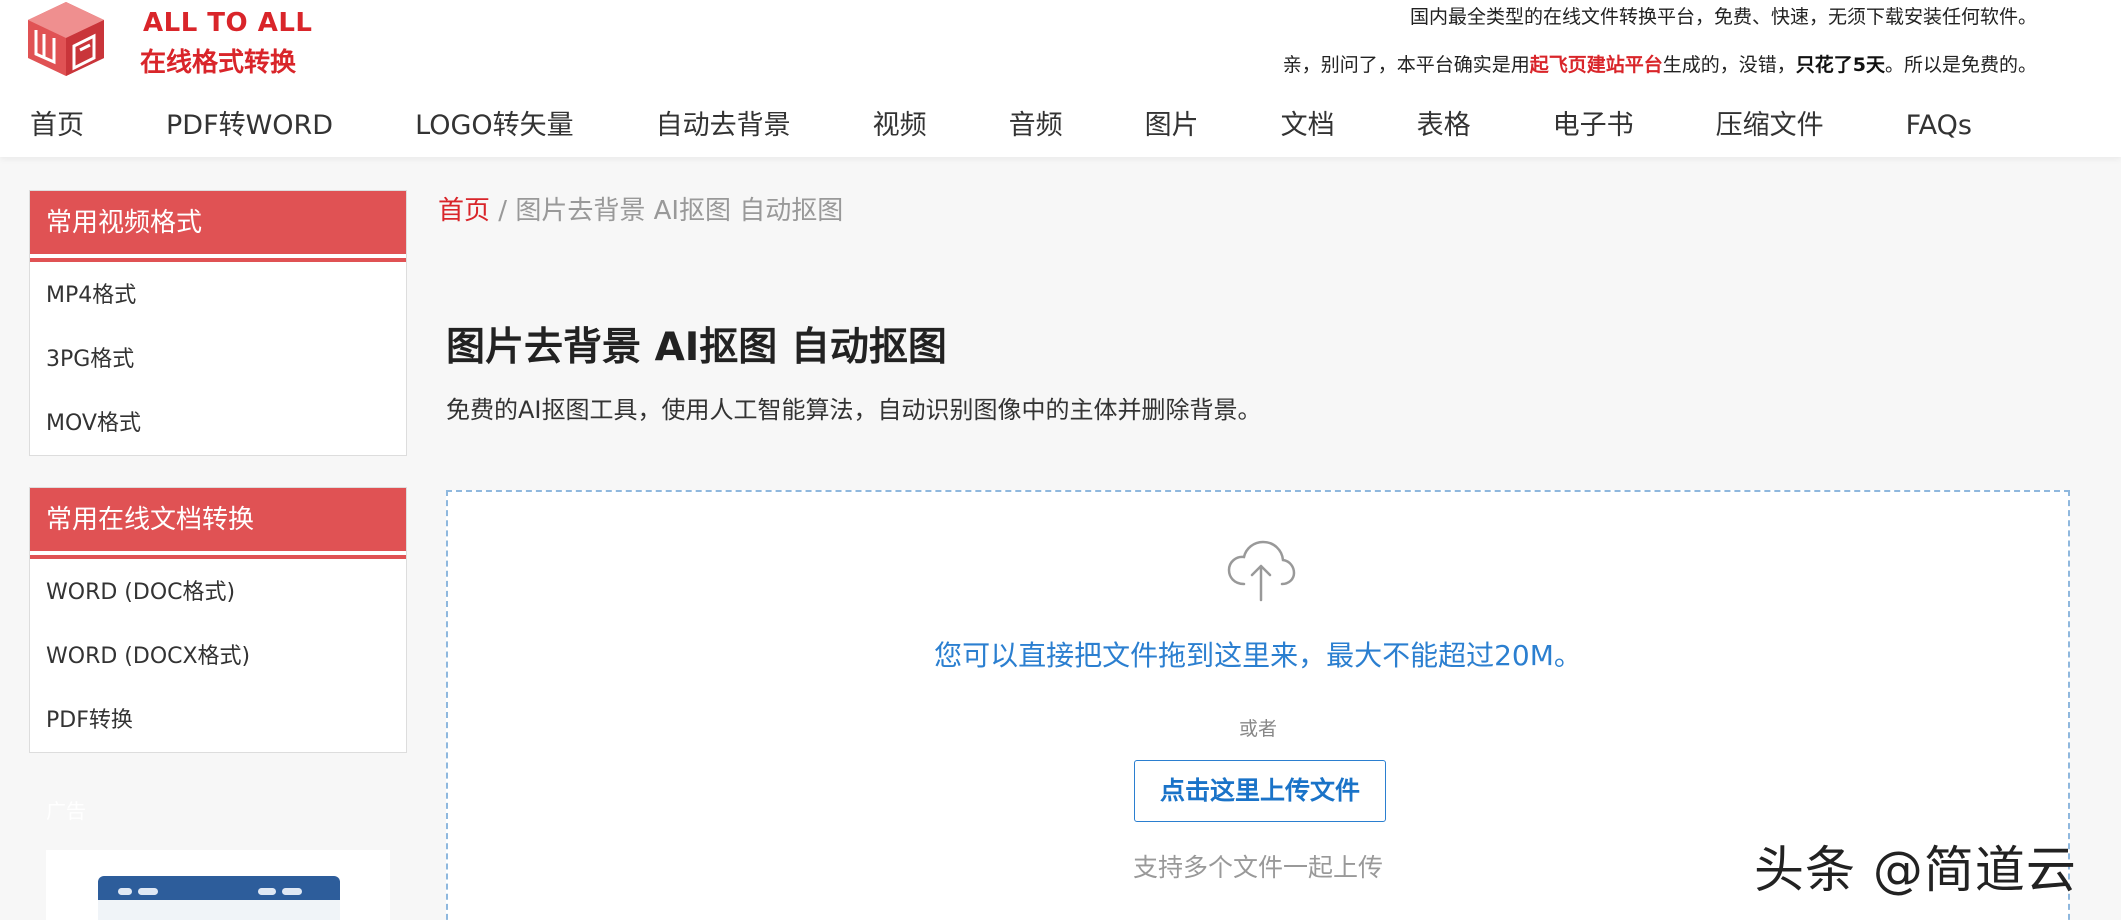 The height and width of the screenshot is (920, 2121). Describe the element at coordinates (218, 360) in the screenshot. I see `sidebar-item-3pg: 3PG格式` at that location.